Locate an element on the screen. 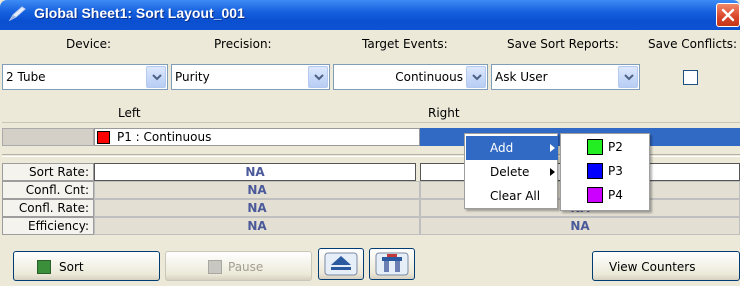 This screenshot has height=286, width=740. pause-button: Pause is located at coordinates (238, 266).